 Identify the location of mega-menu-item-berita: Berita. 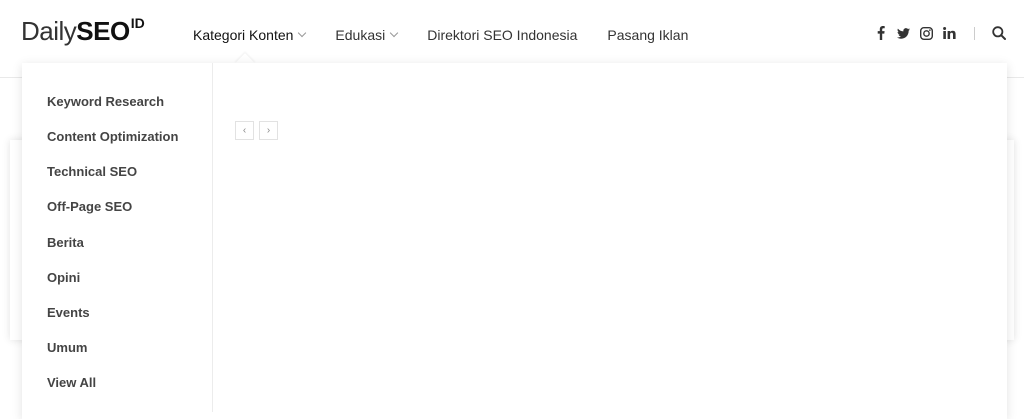
(65, 242).